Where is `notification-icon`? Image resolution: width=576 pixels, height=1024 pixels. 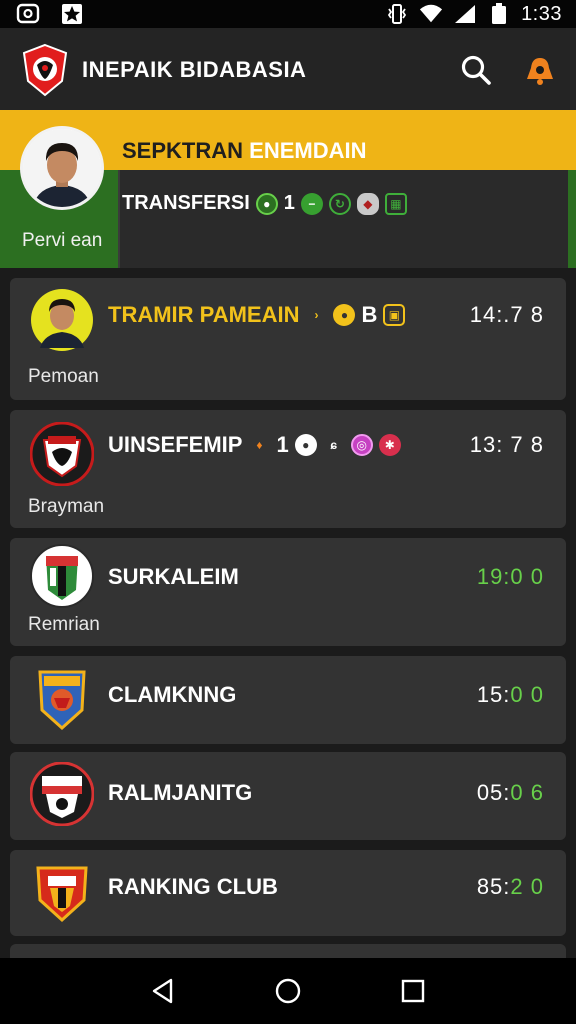
notification-icon is located at coordinates (540, 70).